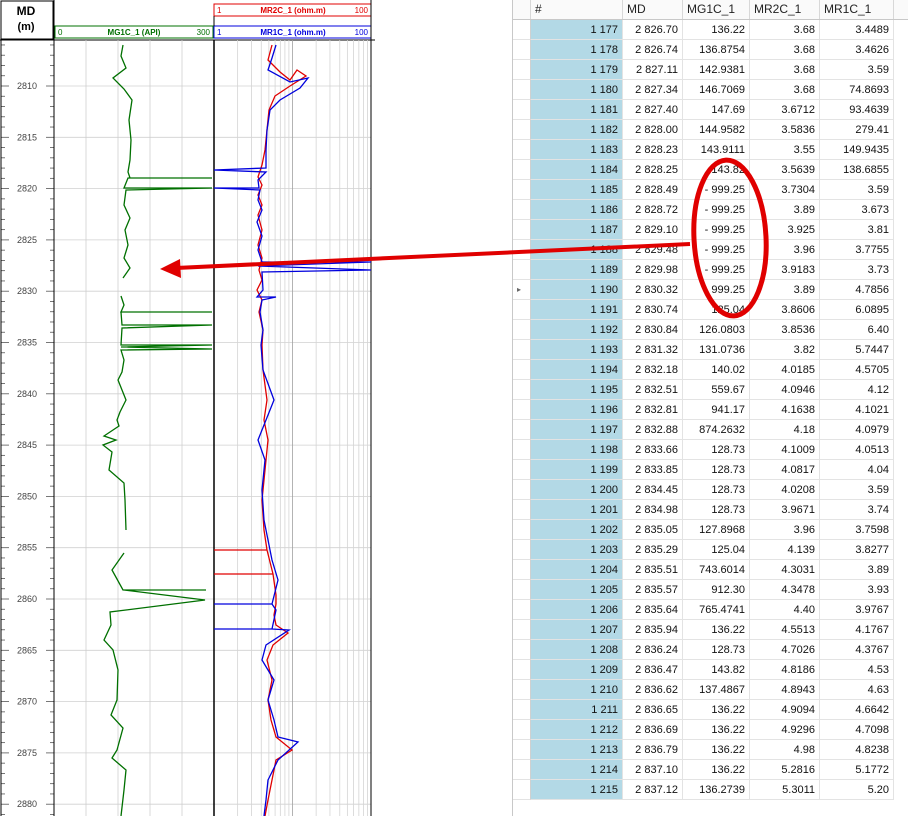 The image size is (908, 816). I want to click on table-cell: 1 201, so click(577, 510).